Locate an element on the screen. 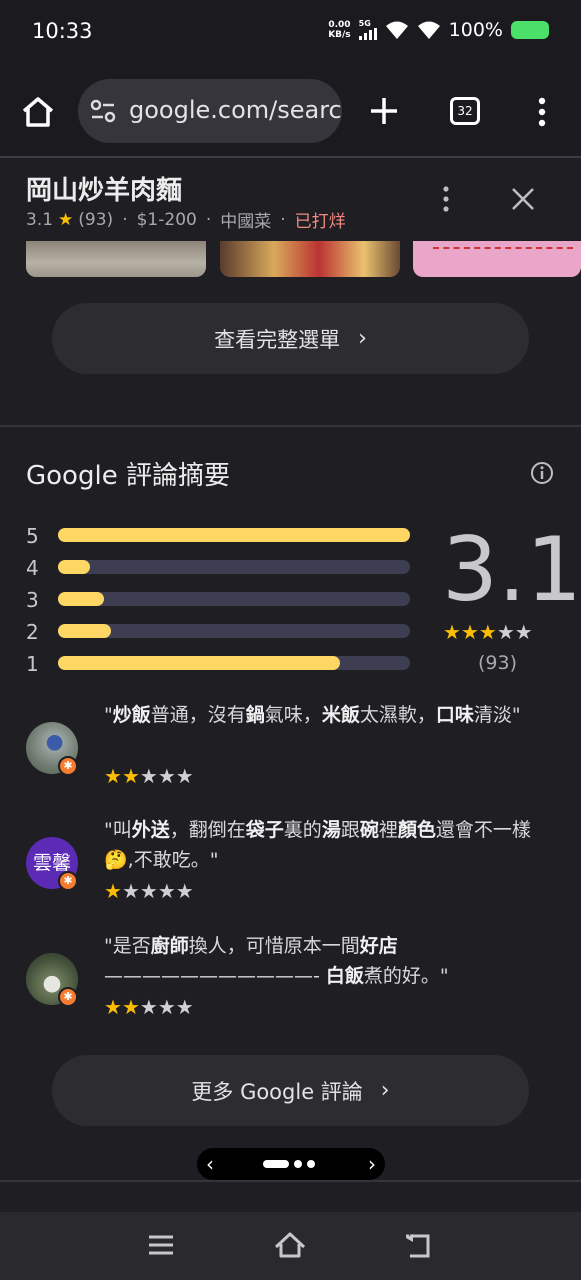  new-tab-icon is located at coordinates (384, 111).